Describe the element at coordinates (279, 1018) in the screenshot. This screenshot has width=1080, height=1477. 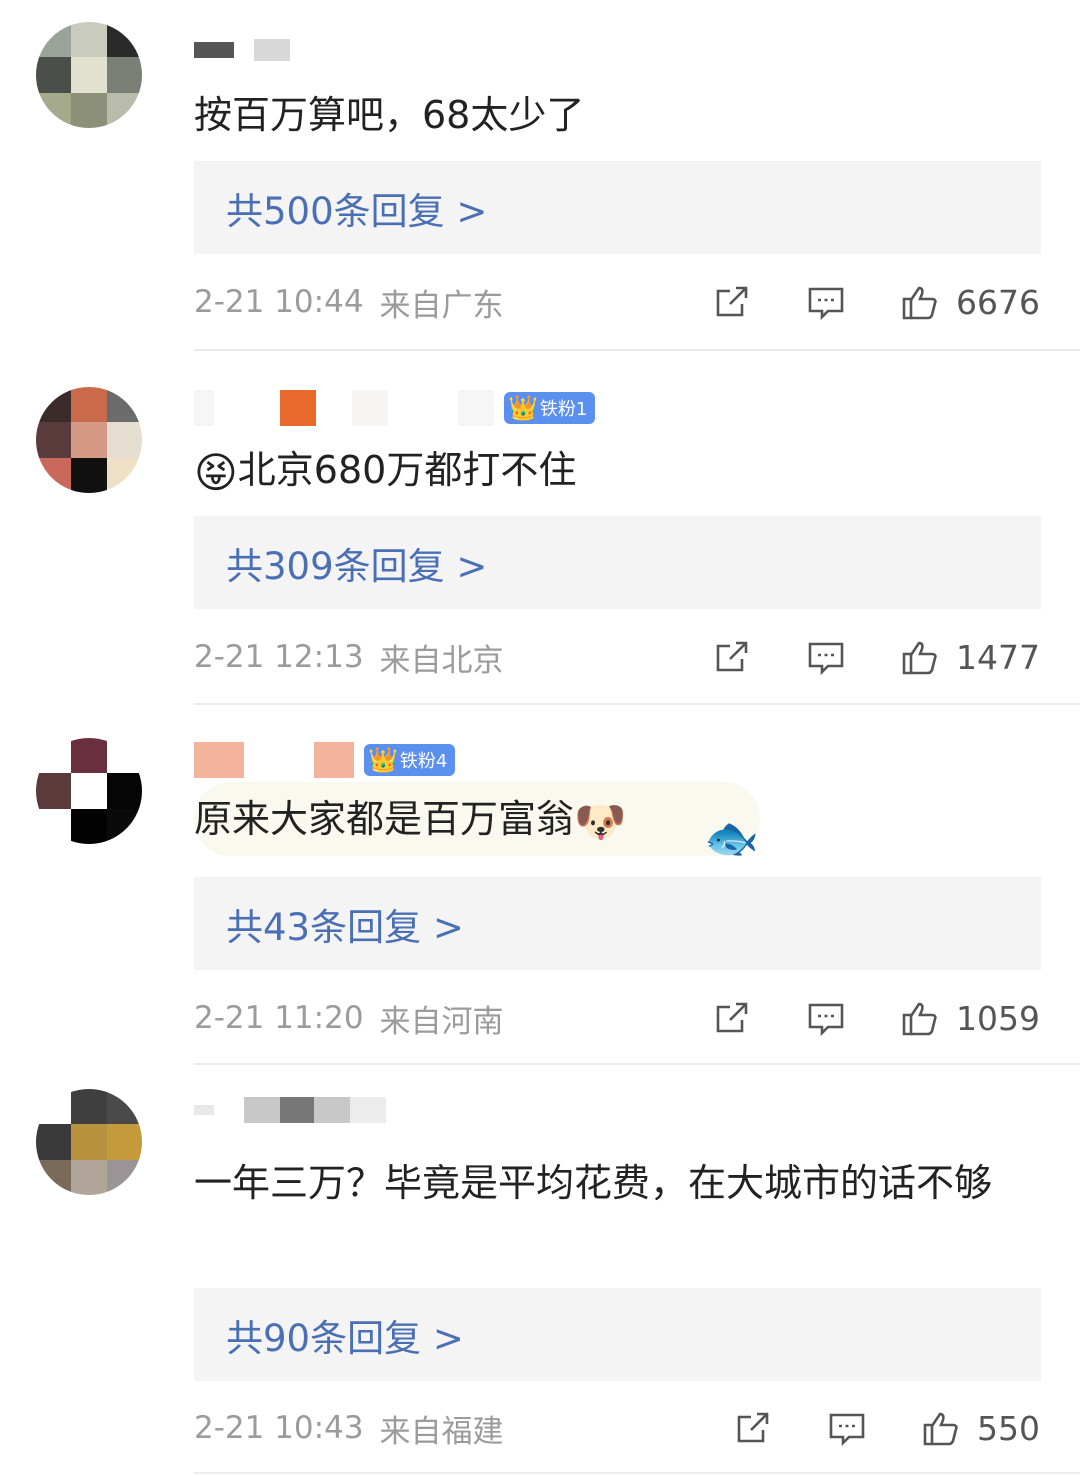
I see `comment-time: 2-21 11:20` at that location.